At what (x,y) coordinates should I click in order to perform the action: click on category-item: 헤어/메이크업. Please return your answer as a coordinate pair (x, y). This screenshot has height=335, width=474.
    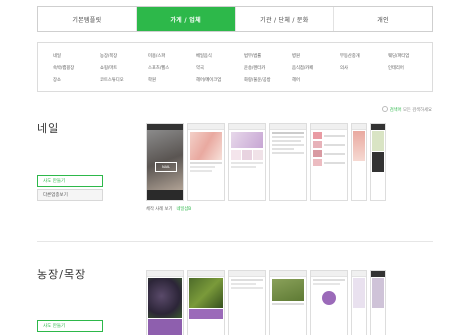
    Looking at the image, I should click on (208, 80).